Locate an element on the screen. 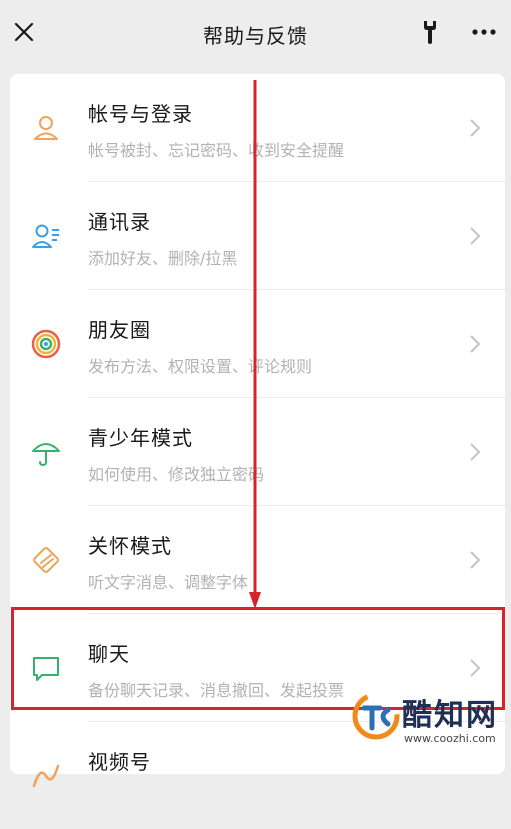  top-bar: 帮助与反馈 is located at coordinates (255, 33).